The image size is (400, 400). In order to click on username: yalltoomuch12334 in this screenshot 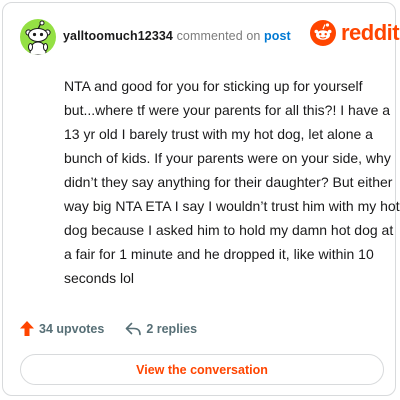, I will do `click(118, 36)`.